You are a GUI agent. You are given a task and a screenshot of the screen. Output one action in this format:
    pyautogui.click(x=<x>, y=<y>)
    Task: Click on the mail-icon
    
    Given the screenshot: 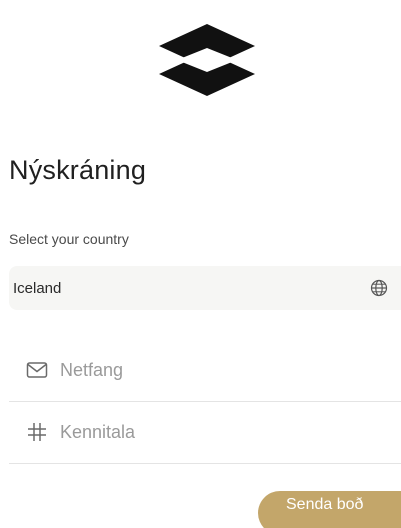 What is the action you would take?
    pyautogui.click(x=37, y=370)
    